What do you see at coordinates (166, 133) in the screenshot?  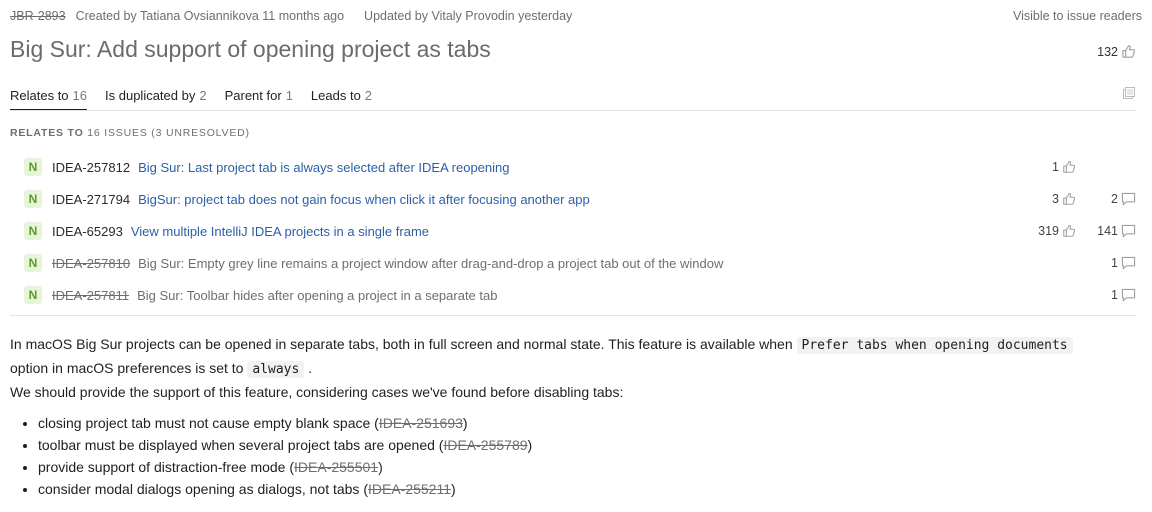 I see `section-label-count: 16 ISSUES (3 UNRESOLVED)` at bounding box center [166, 133].